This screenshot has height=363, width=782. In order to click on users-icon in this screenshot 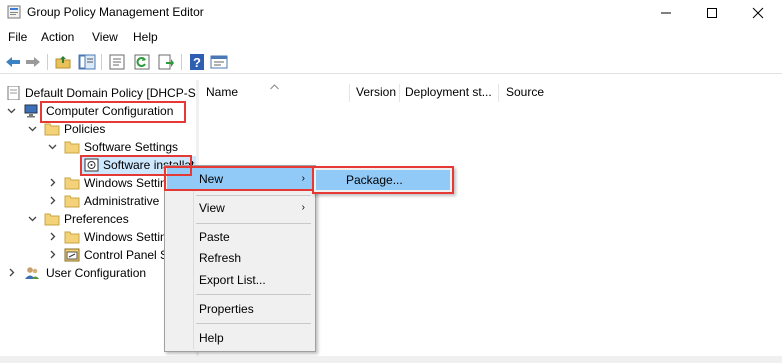, I will do `click(32, 273)`.